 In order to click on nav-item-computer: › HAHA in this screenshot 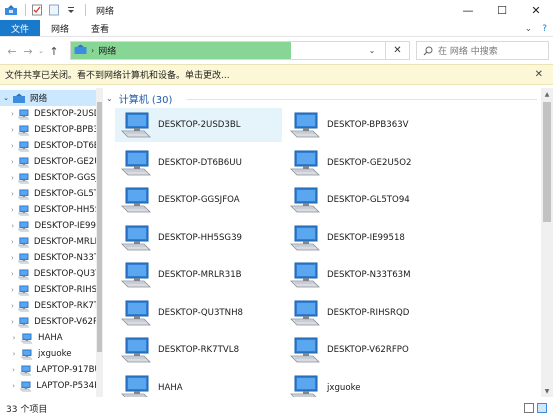, I will do `click(48, 338)`.